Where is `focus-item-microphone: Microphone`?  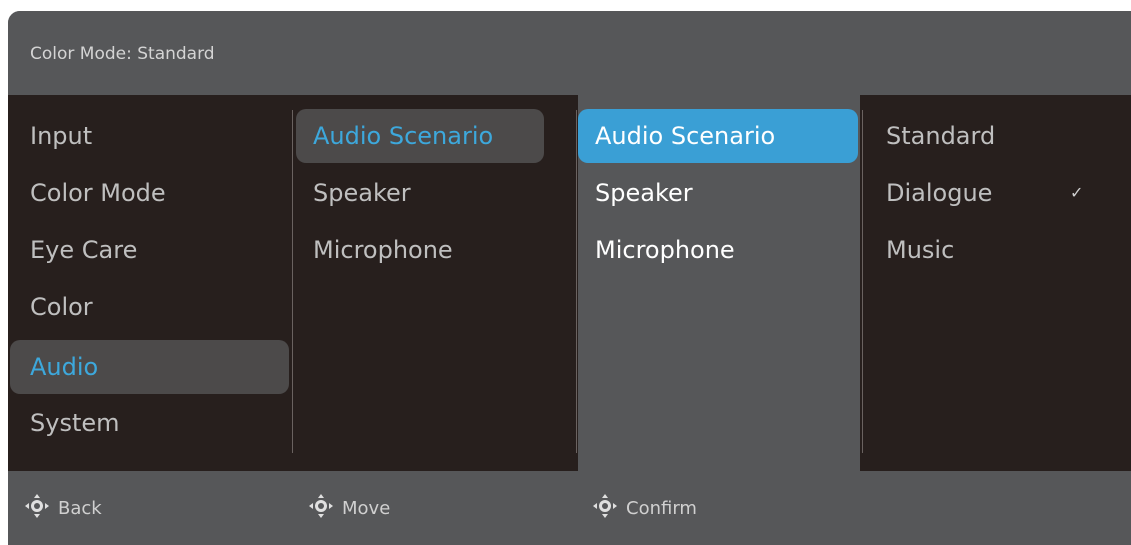
focus-item-microphone: Microphone is located at coordinates (718, 250).